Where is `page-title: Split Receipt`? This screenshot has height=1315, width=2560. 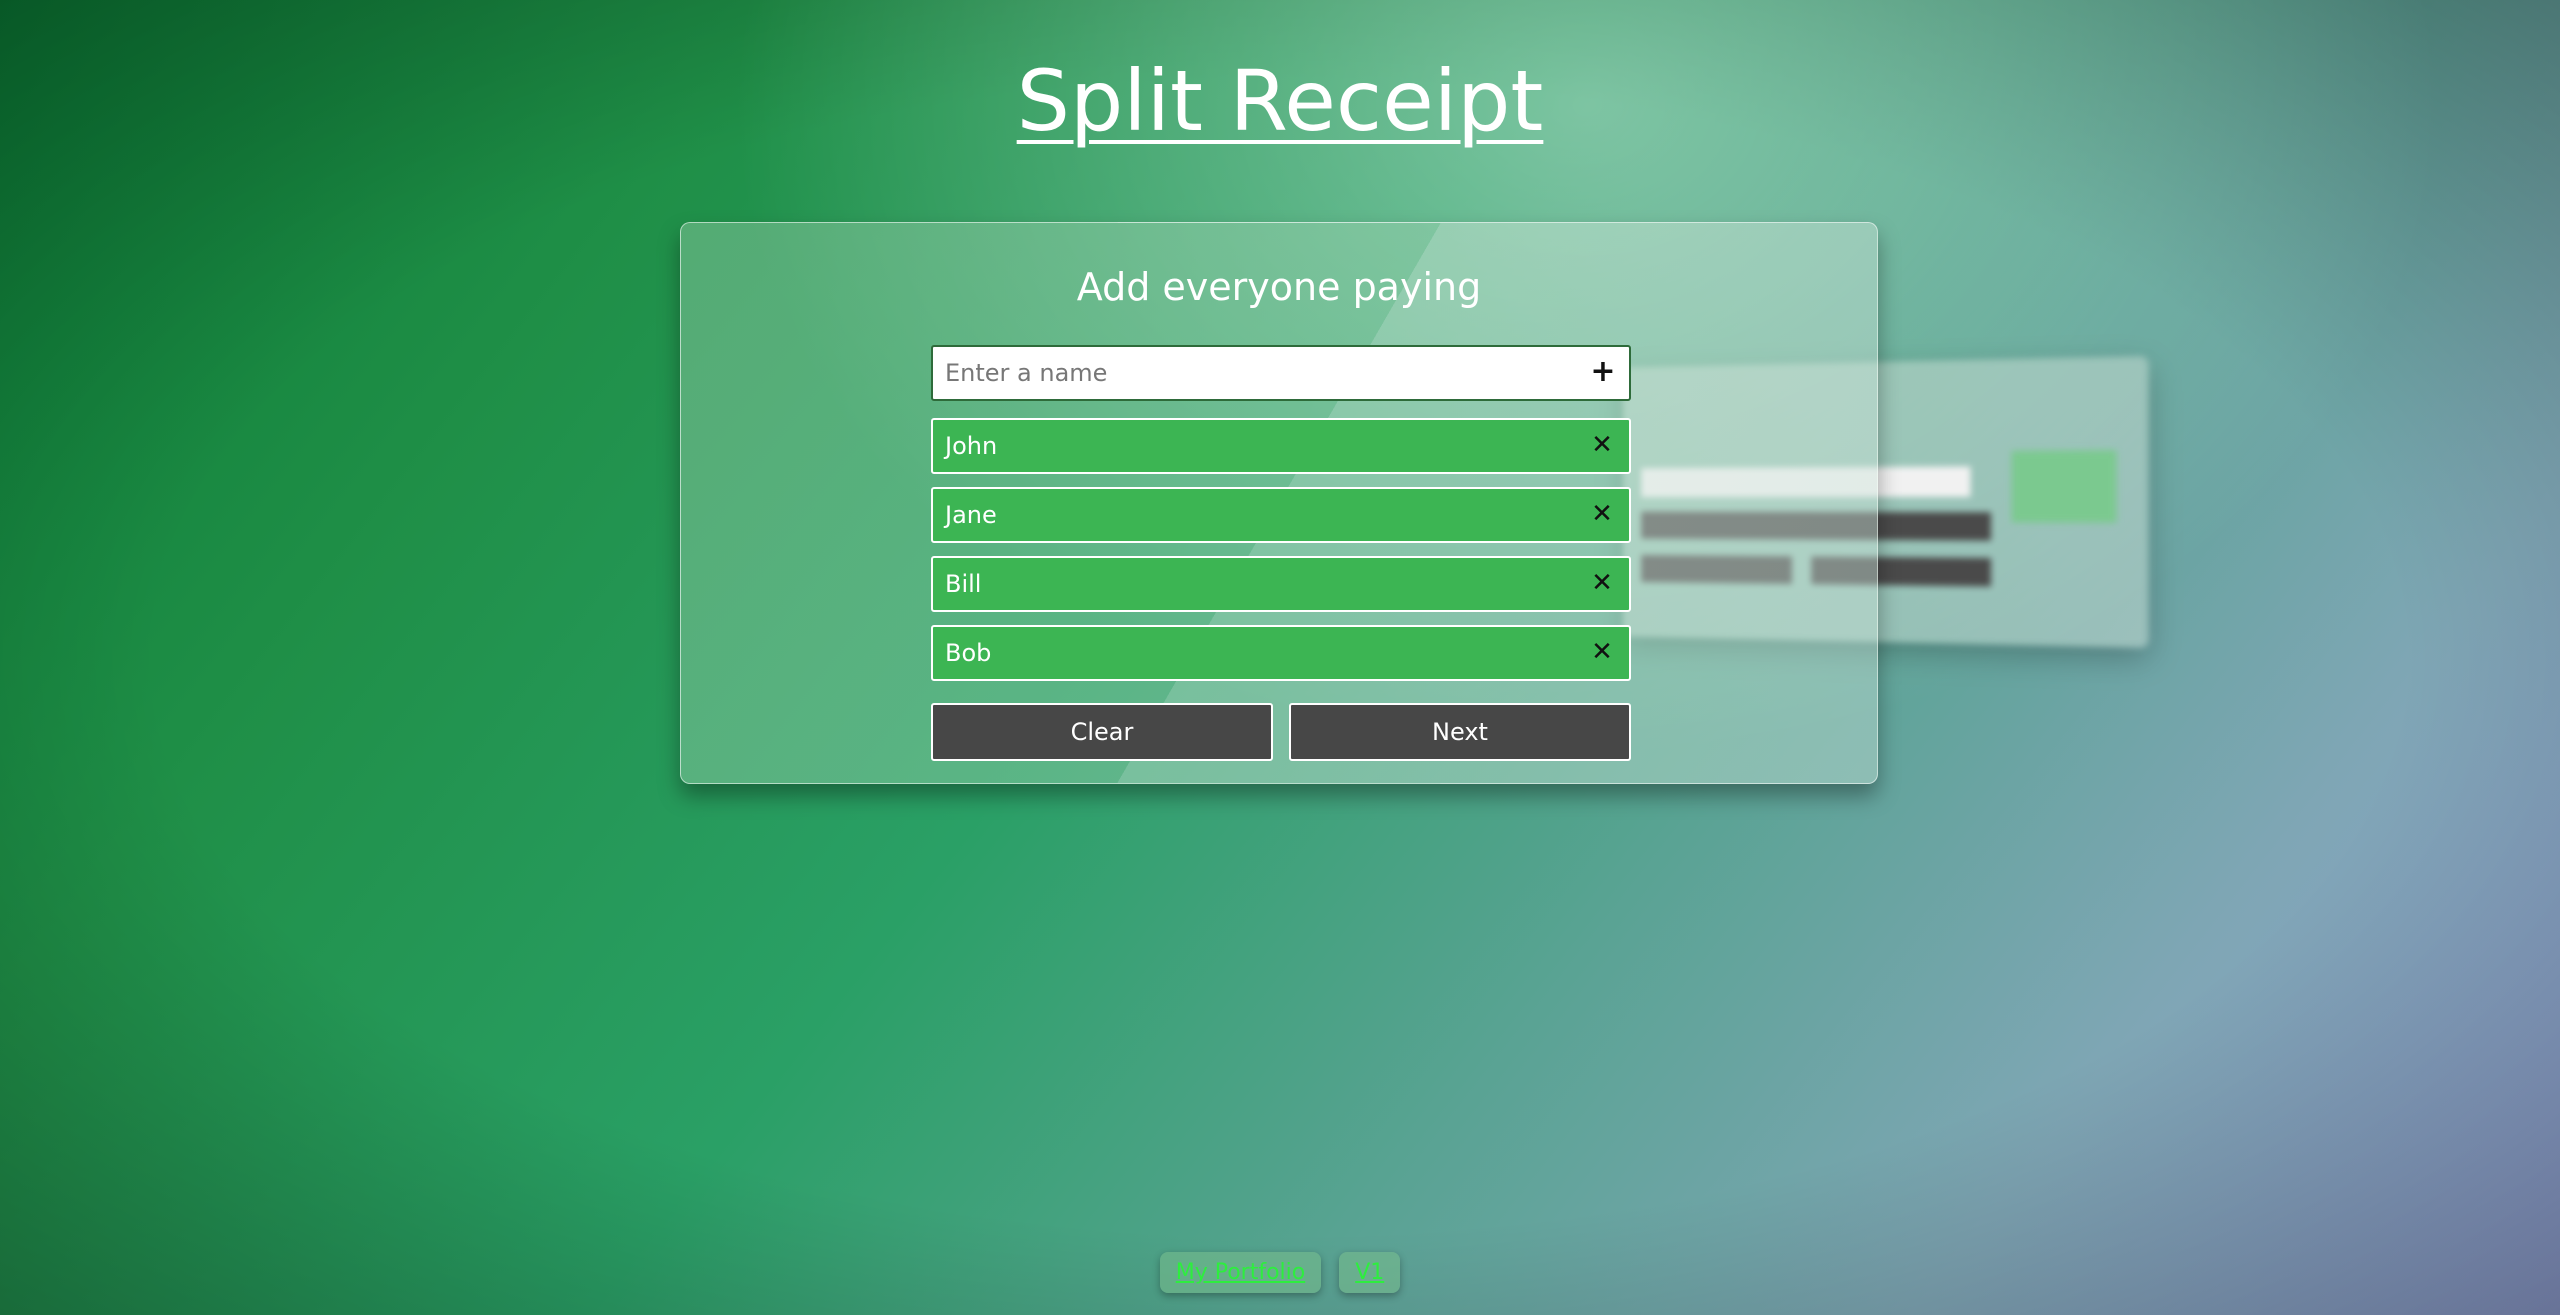
page-title: Split Receipt is located at coordinates (1280, 101).